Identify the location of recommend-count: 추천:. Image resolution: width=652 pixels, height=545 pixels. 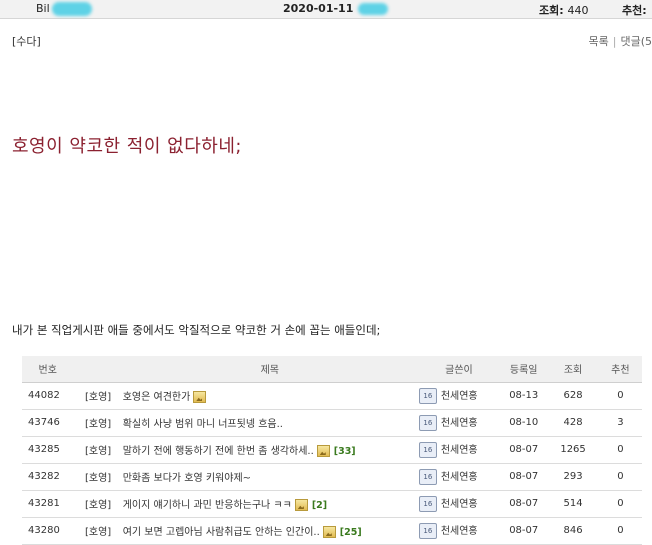
(634, 10).